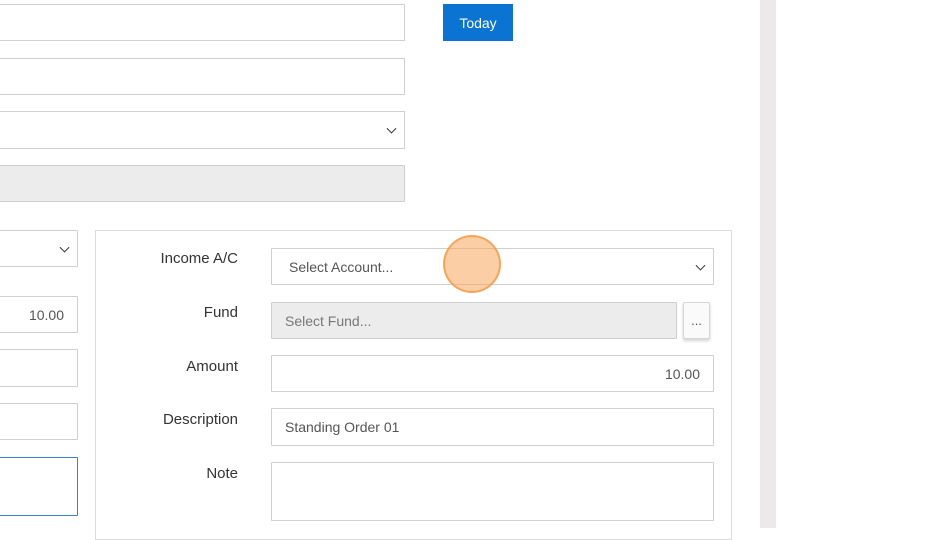 This screenshot has height=540, width=946. Describe the element at coordinates (46, 314) in the screenshot. I see `left-amount-value: 10.00` at that location.